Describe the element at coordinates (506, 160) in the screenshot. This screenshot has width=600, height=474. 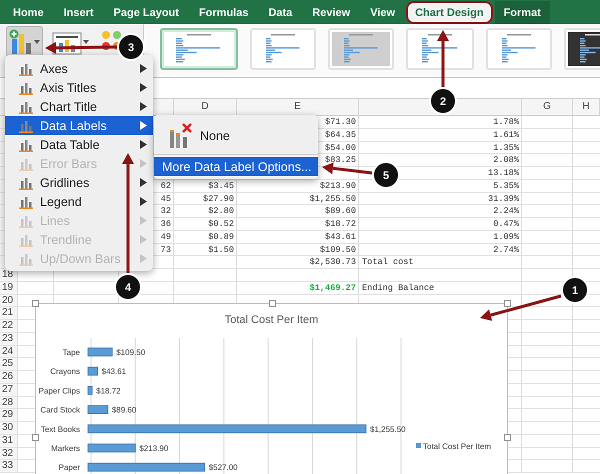
I see `table-cell: 2.08%` at that location.